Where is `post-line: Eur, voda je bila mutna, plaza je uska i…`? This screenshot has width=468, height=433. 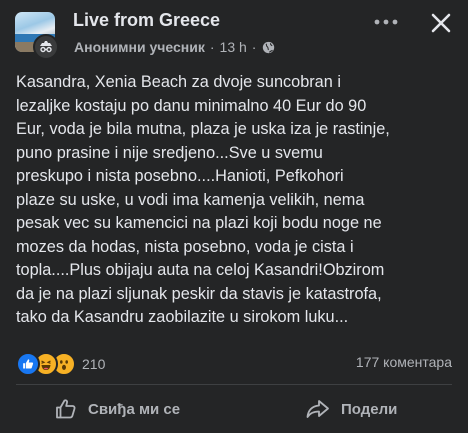 post-line: Eur, voda je bila mutna, plaza je uska i… is located at coordinates (203, 129).